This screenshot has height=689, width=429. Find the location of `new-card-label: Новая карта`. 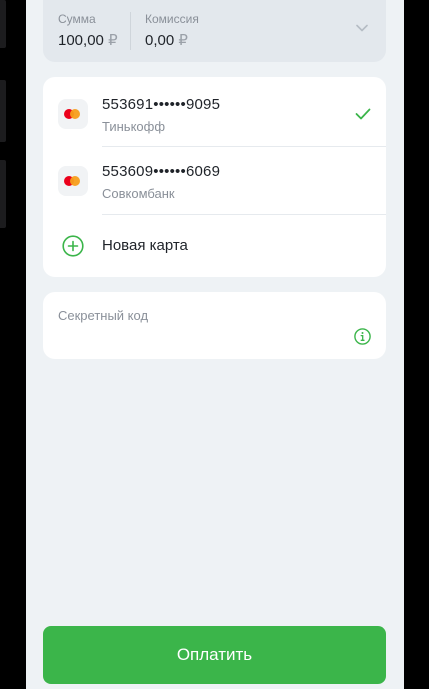

new-card-label: Новая карта is located at coordinates (145, 245).